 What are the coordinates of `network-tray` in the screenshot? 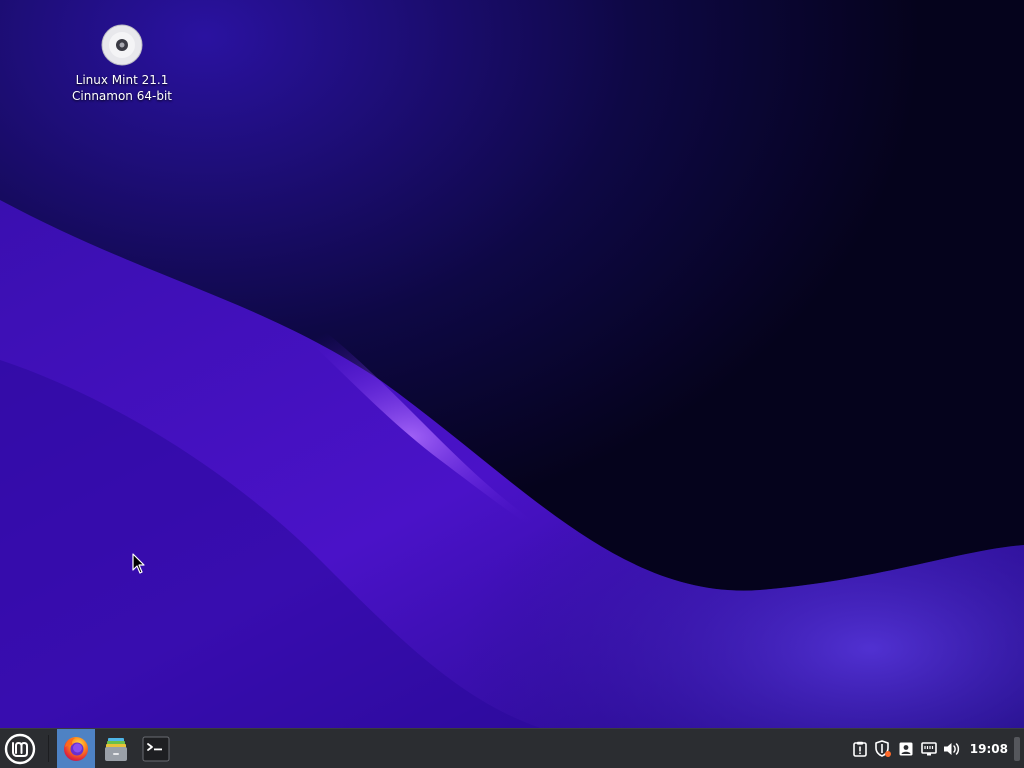 It's located at (929, 748).